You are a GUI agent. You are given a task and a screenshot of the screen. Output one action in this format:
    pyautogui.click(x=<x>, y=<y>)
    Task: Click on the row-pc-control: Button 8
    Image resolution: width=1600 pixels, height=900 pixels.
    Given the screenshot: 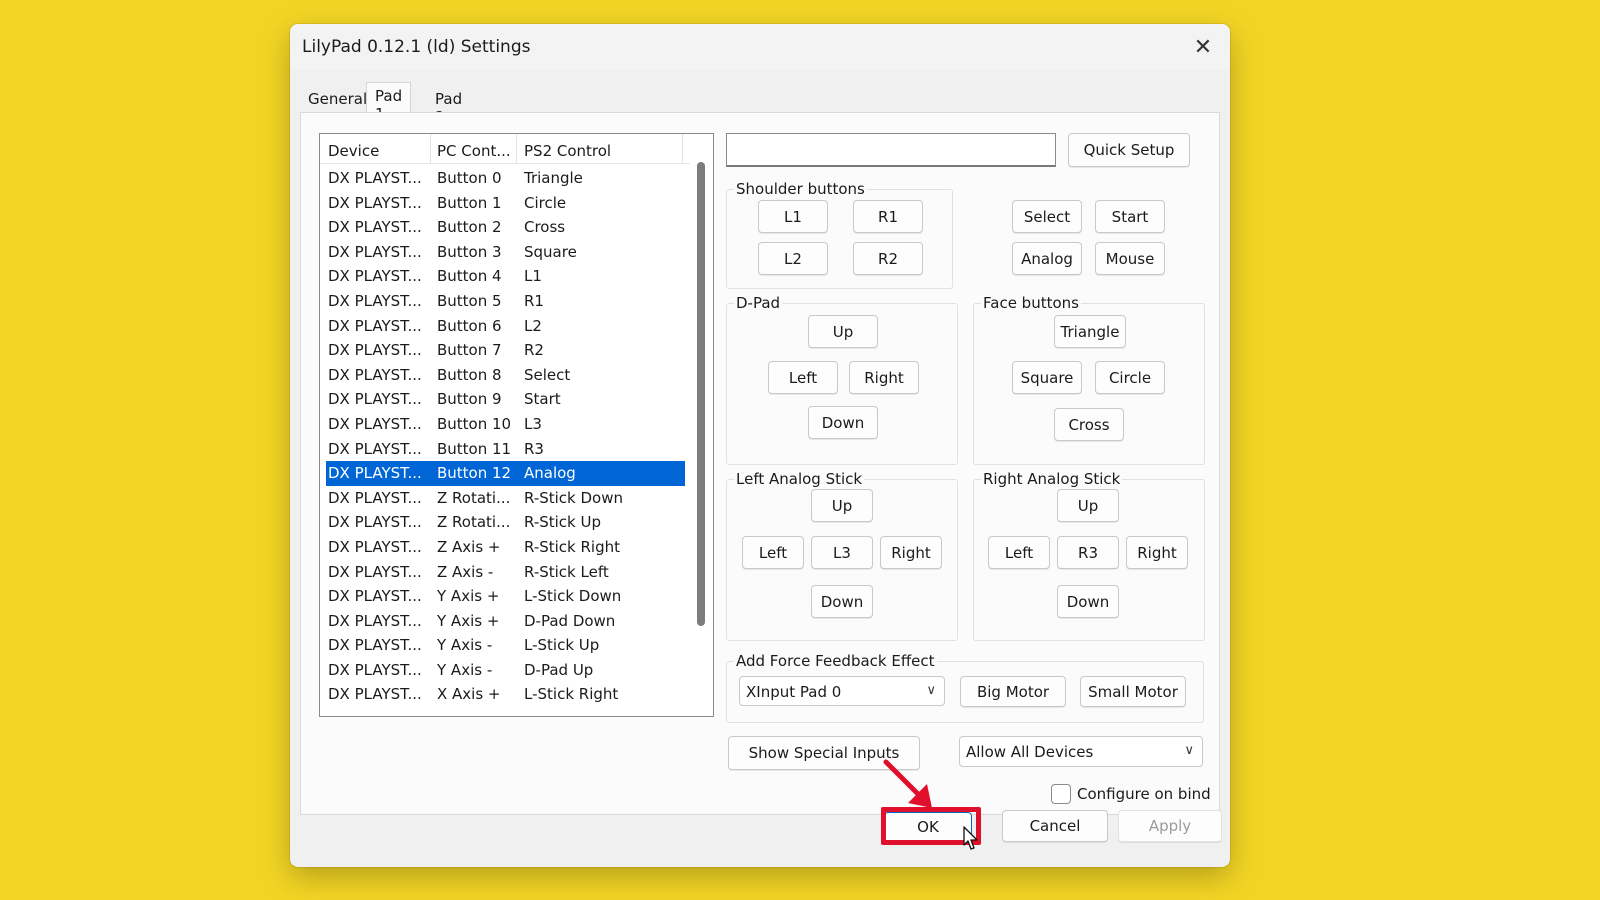 What is the action you would take?
    pyautogui.click(x=469, y=374)
    